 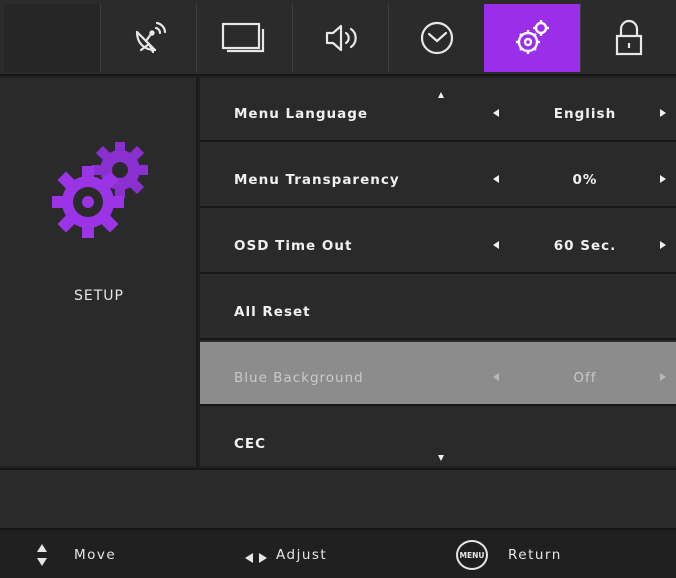 I want to click on tab-channel, so click(x=148, y=38).